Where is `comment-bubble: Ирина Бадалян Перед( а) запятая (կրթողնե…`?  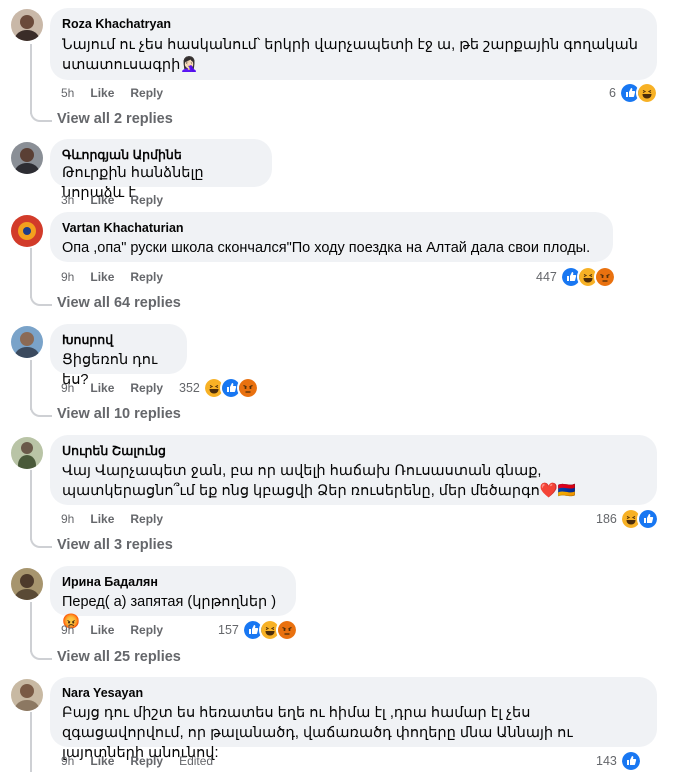
comment-bubble: Ирина Бадалян Перед( а) запятая (կրթողնե… is located at coordinates (173, 598).